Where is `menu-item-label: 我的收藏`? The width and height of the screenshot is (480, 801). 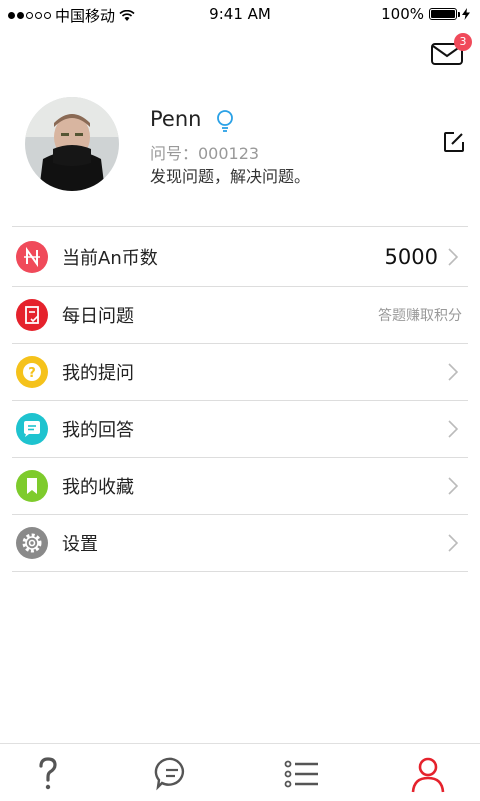
menu-item-label: 我的收藏 is located at coordinates (98, 487).